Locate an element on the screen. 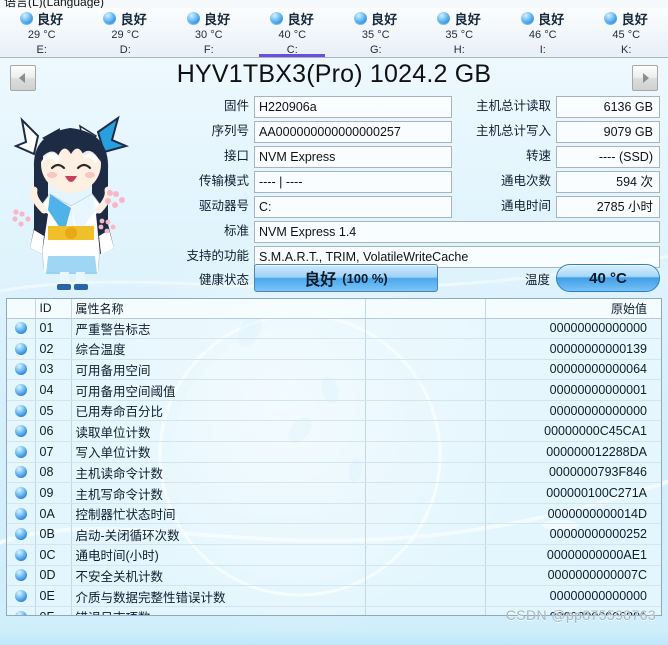  table-header-row: ID 属性名称 原始值 is located at coordinates (334, 309).